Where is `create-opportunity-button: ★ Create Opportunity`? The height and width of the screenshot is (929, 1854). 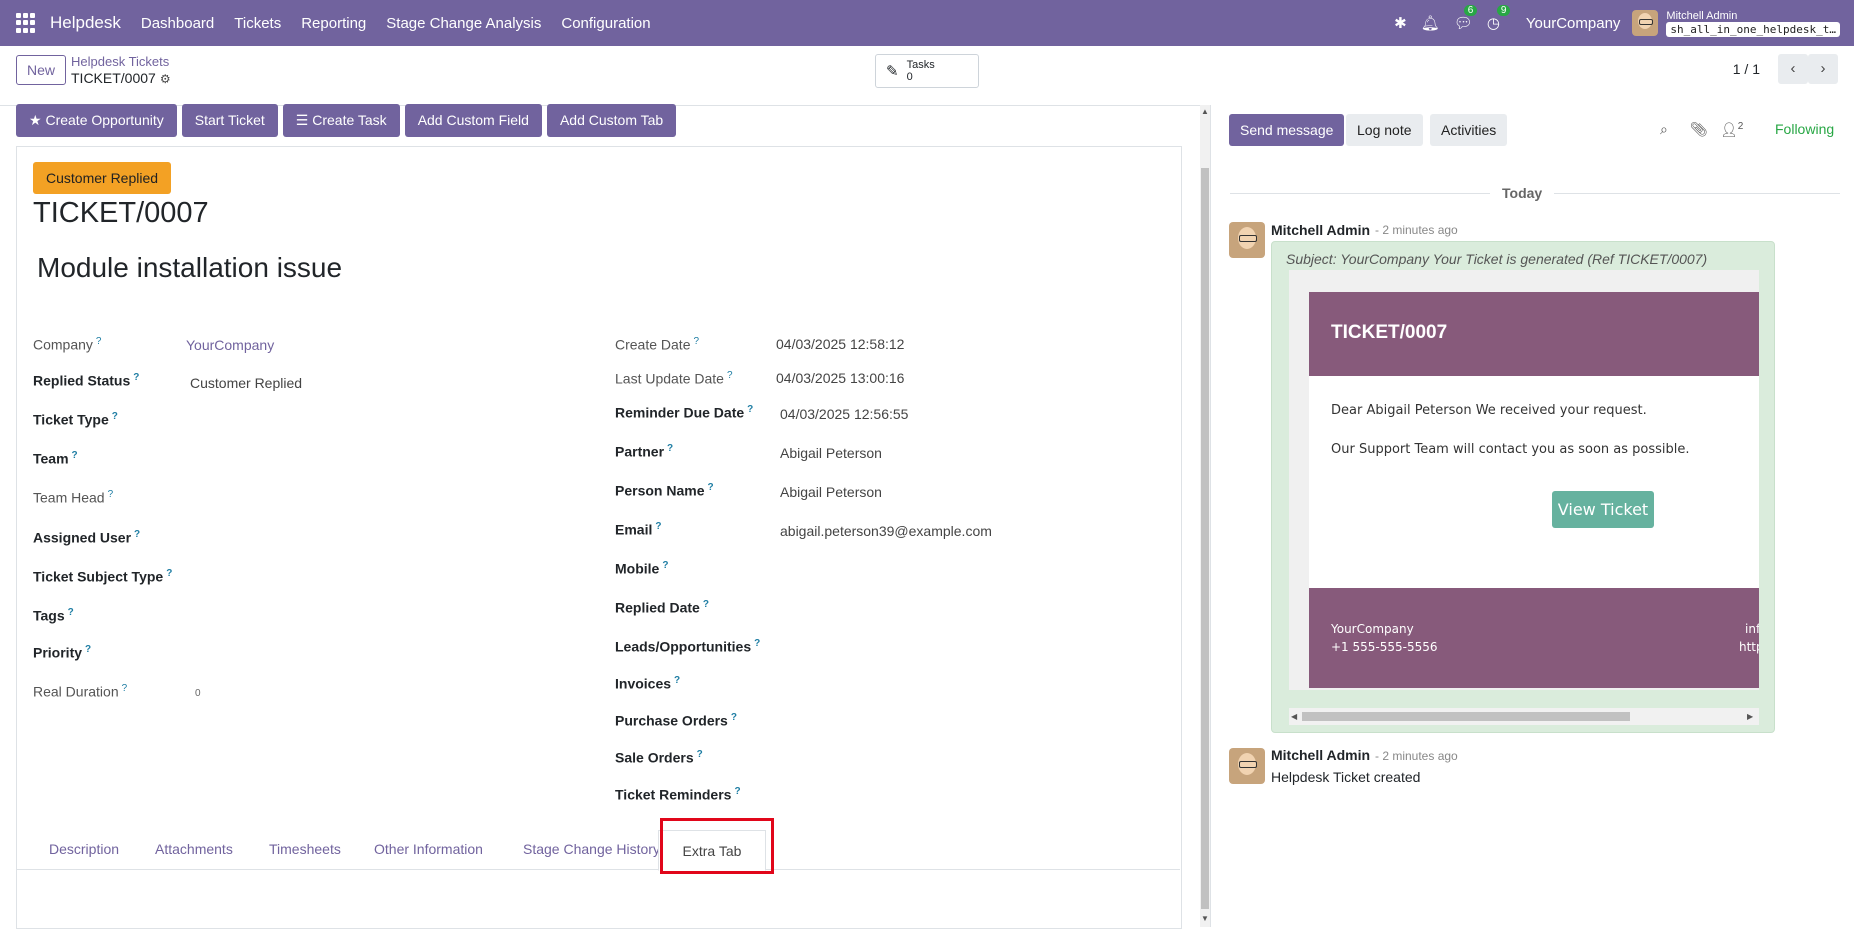
create-opportunity-button: ★ Create Opportunity is located at coordinates (96, 120).